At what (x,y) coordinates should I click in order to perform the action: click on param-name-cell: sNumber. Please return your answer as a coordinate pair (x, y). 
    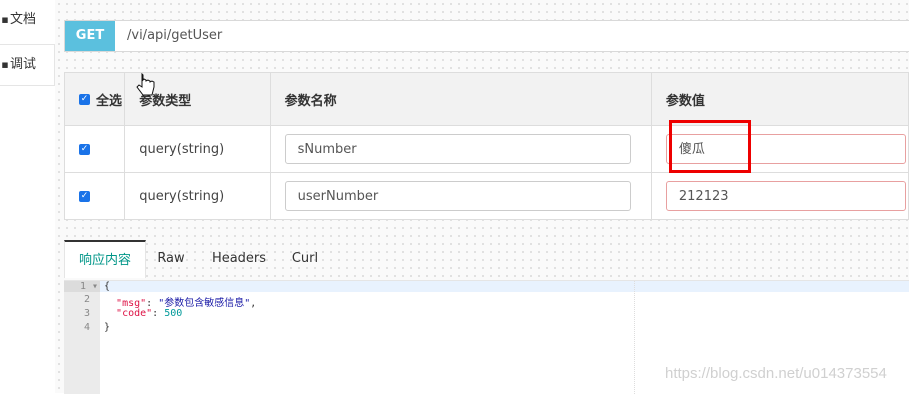
    Looking at the image, I should click on (460, 149).